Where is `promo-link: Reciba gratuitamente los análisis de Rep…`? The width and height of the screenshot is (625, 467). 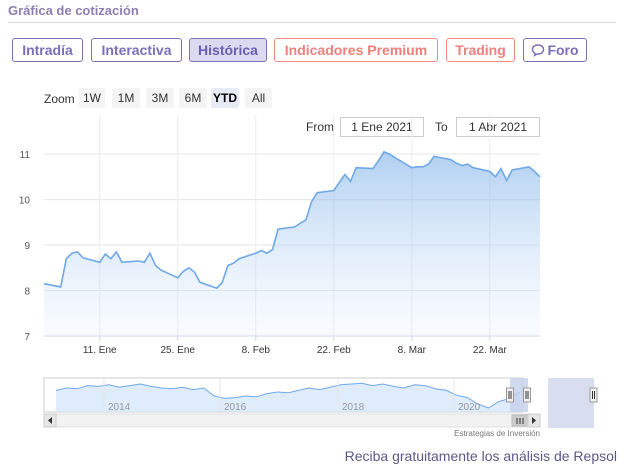
promo-link: Reciba gratuitamente los análisis de Rep… is located at coordinates (481, 456).